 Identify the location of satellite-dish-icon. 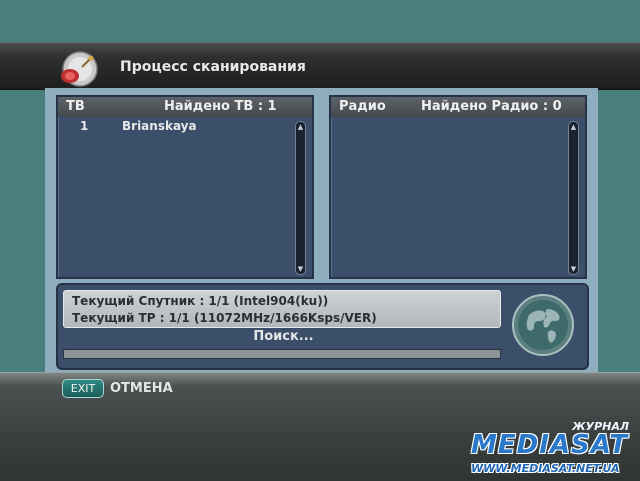
(79, 69).